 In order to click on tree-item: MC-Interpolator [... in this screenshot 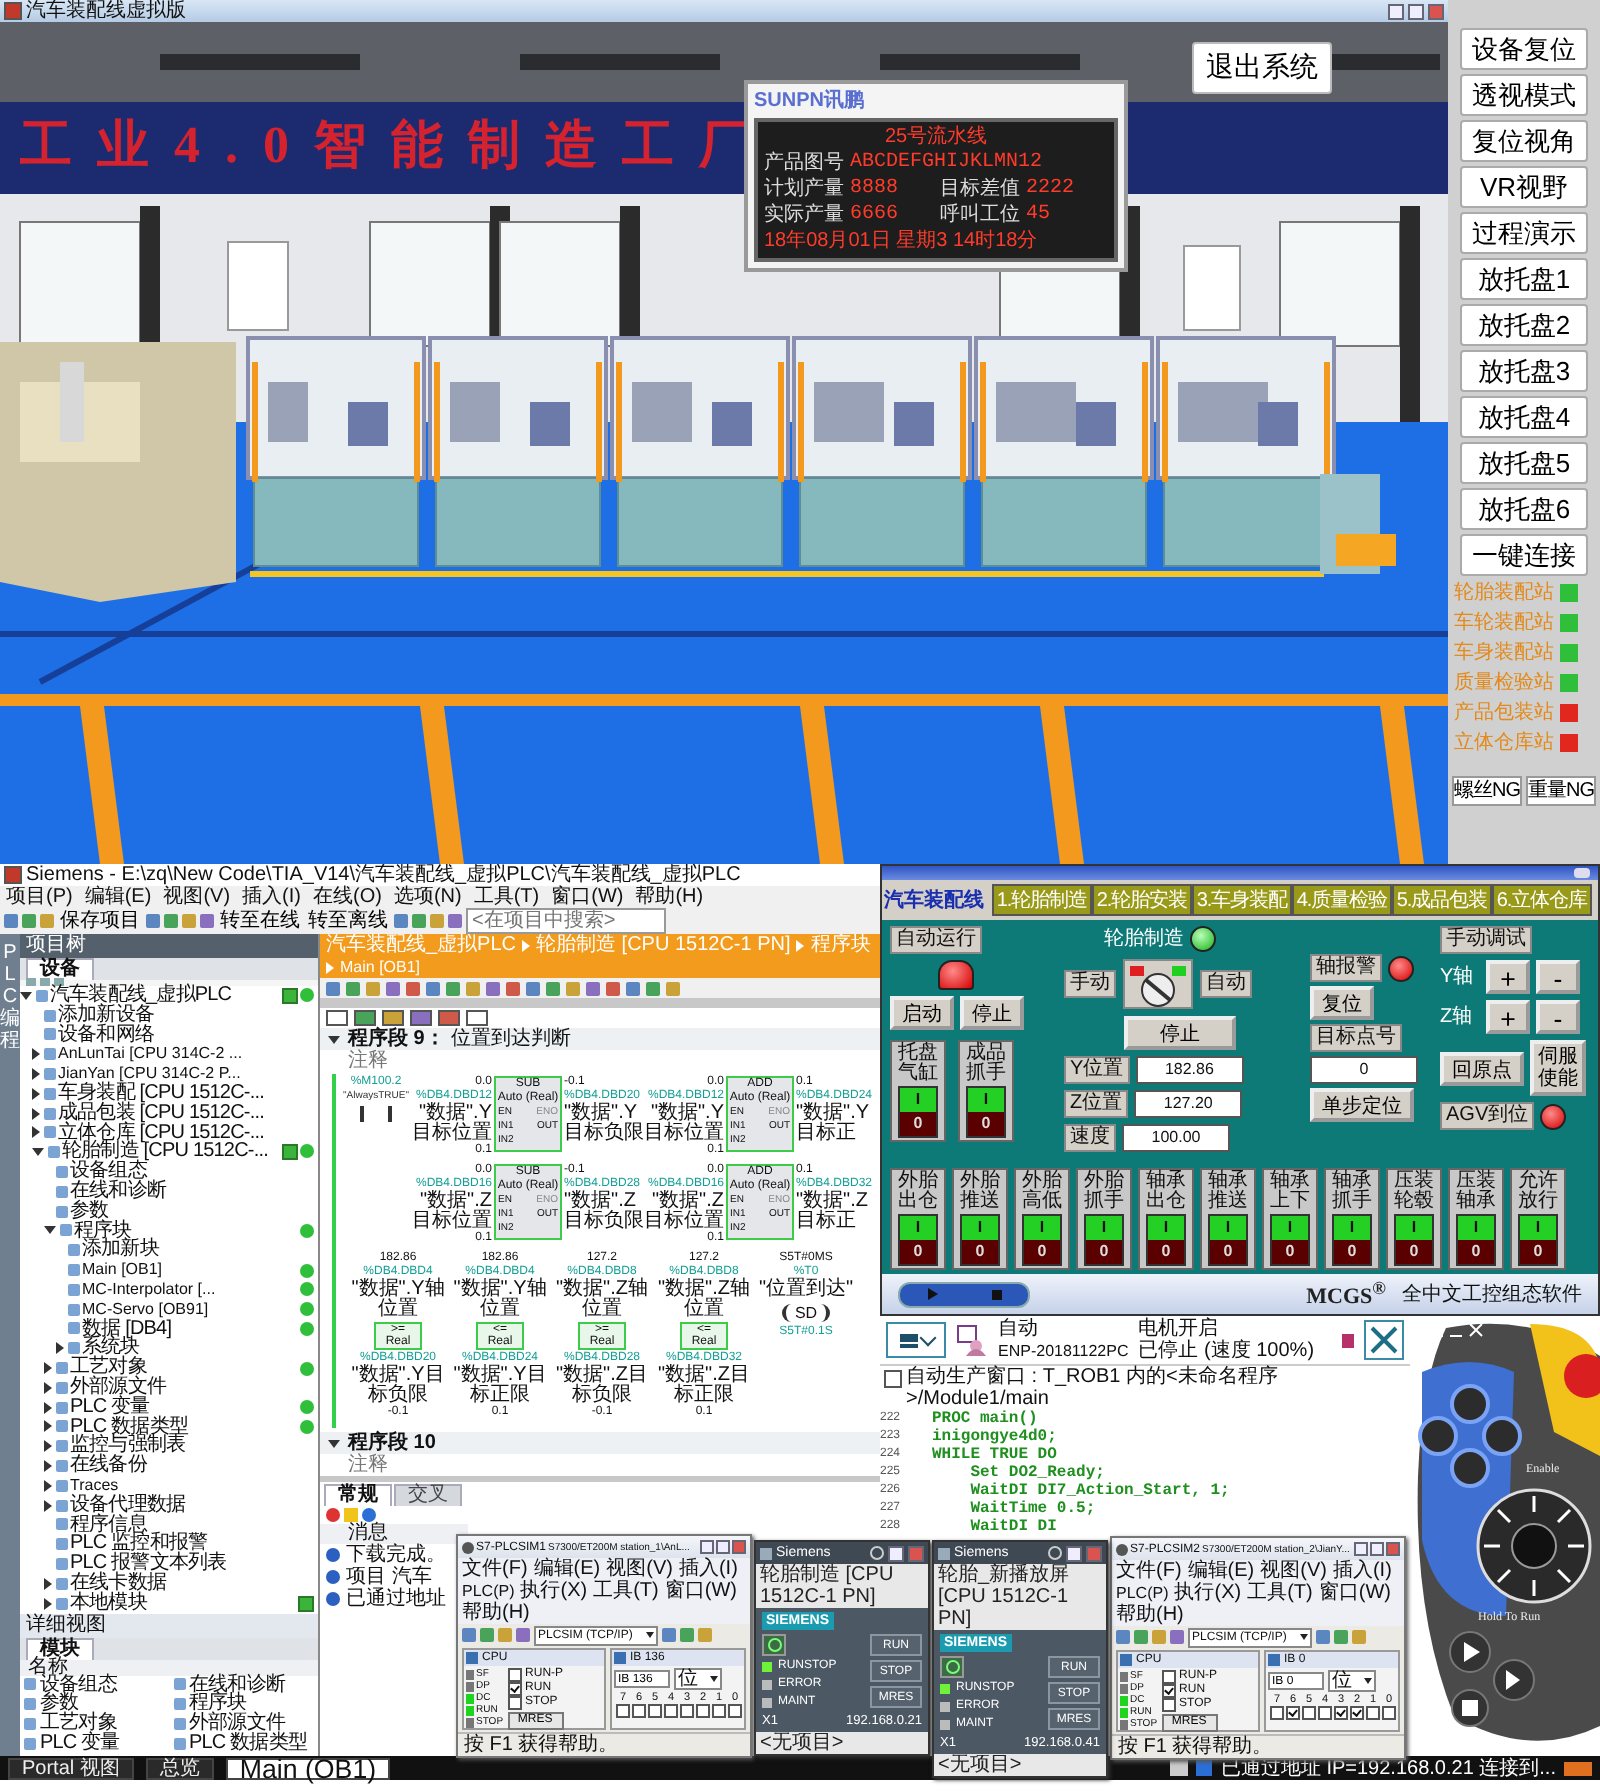, I will do `click(149, 1289)`.